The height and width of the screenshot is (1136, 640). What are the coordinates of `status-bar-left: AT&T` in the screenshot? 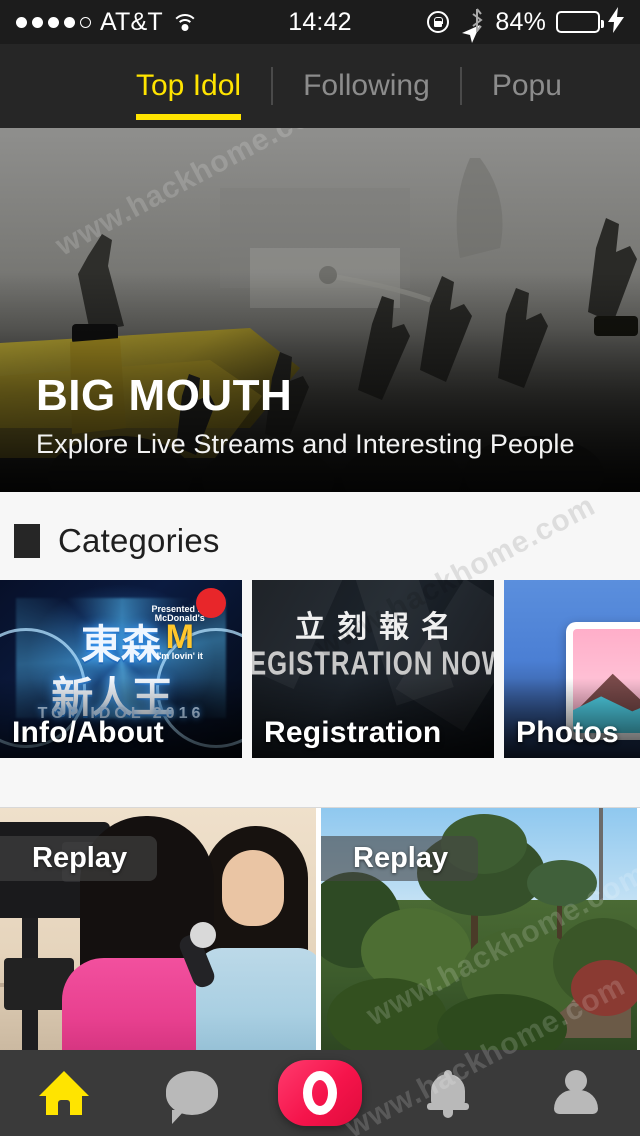 It's located at (107, 22).